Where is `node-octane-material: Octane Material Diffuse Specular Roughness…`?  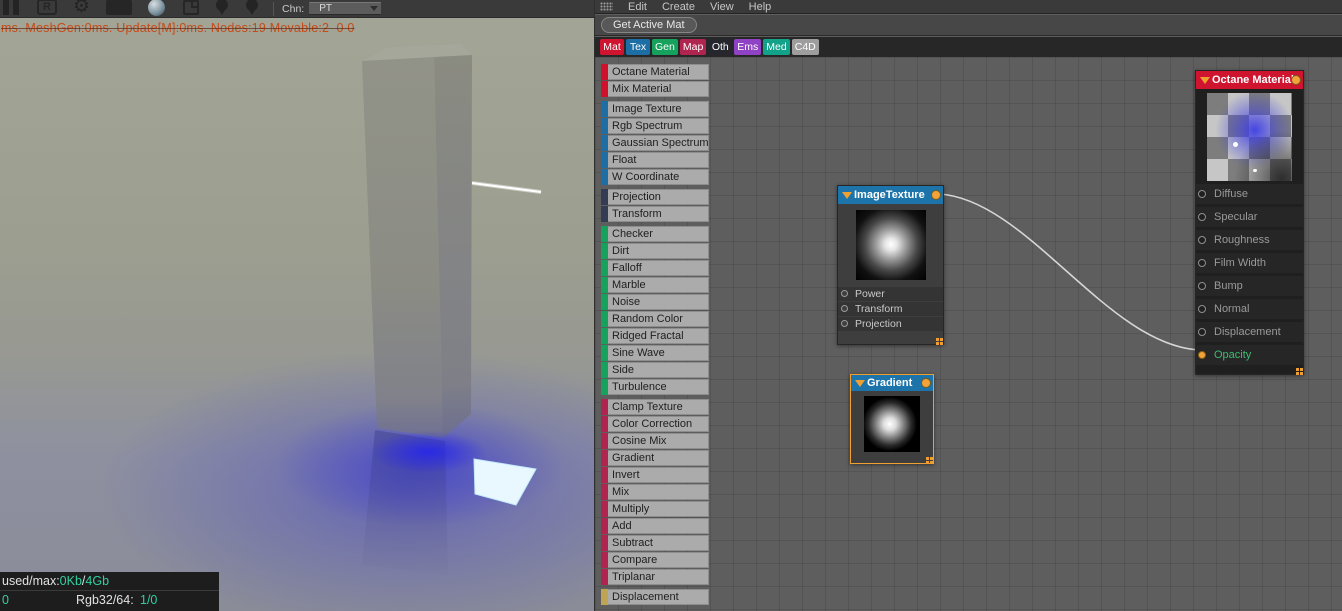
node-octane-material: Octane Material Diffuse Specular Roughness… is located at coordinates (1249, 222).